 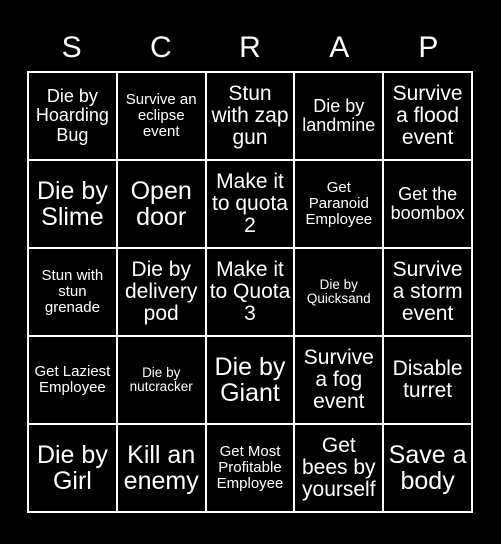 I want to click on bingo-cell: Make it to Quota 3, so click(x=250, y=292).